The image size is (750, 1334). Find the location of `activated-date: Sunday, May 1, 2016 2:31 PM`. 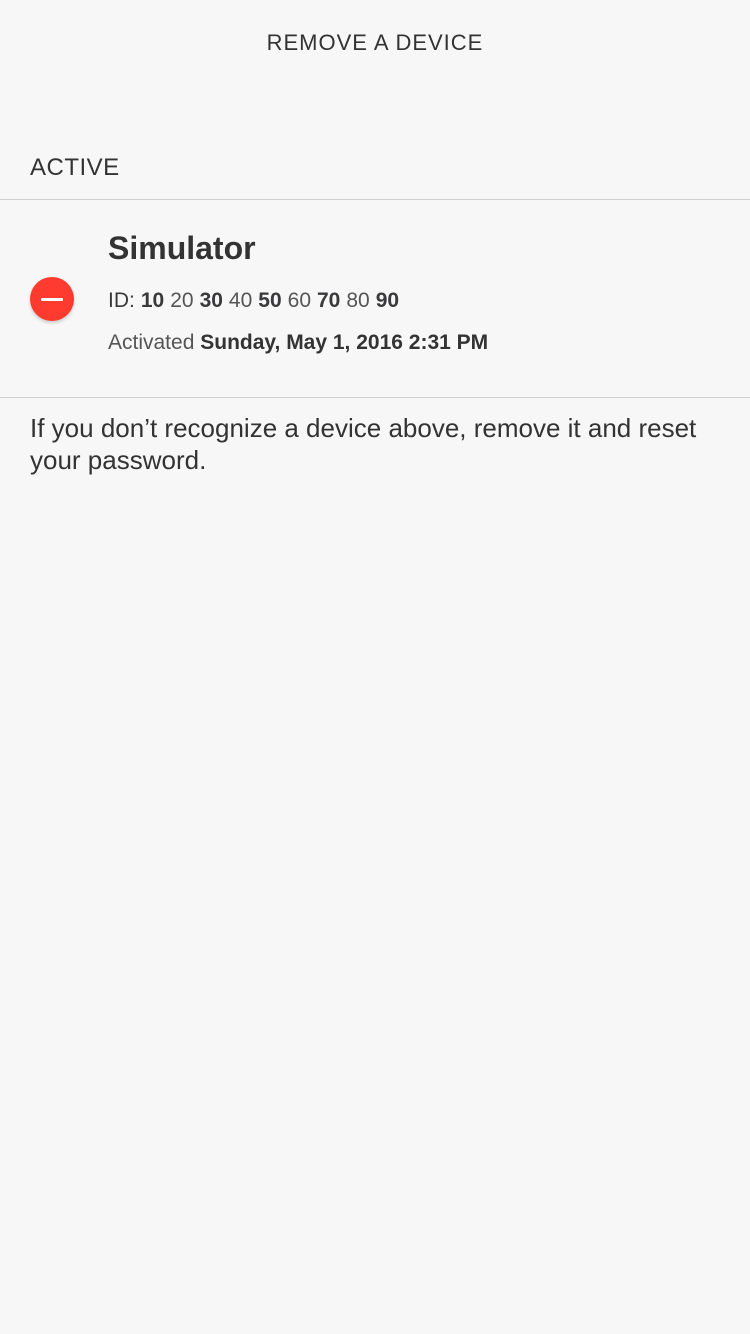

activated-date: Sunday, May 1, 2016 2:31 PM is located at coordinates (344, 342).